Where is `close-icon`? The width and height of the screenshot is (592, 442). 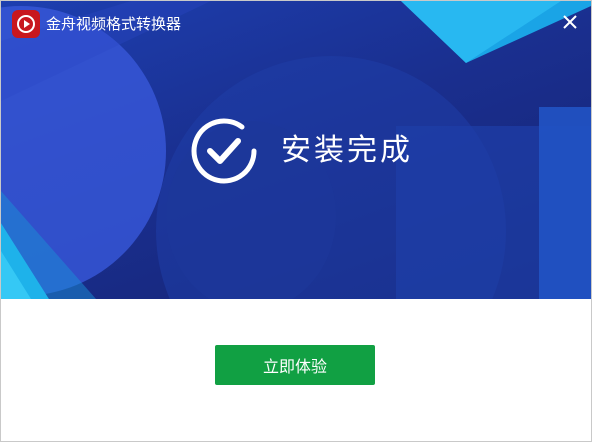
close-icon is located at coordinates (570, 22).